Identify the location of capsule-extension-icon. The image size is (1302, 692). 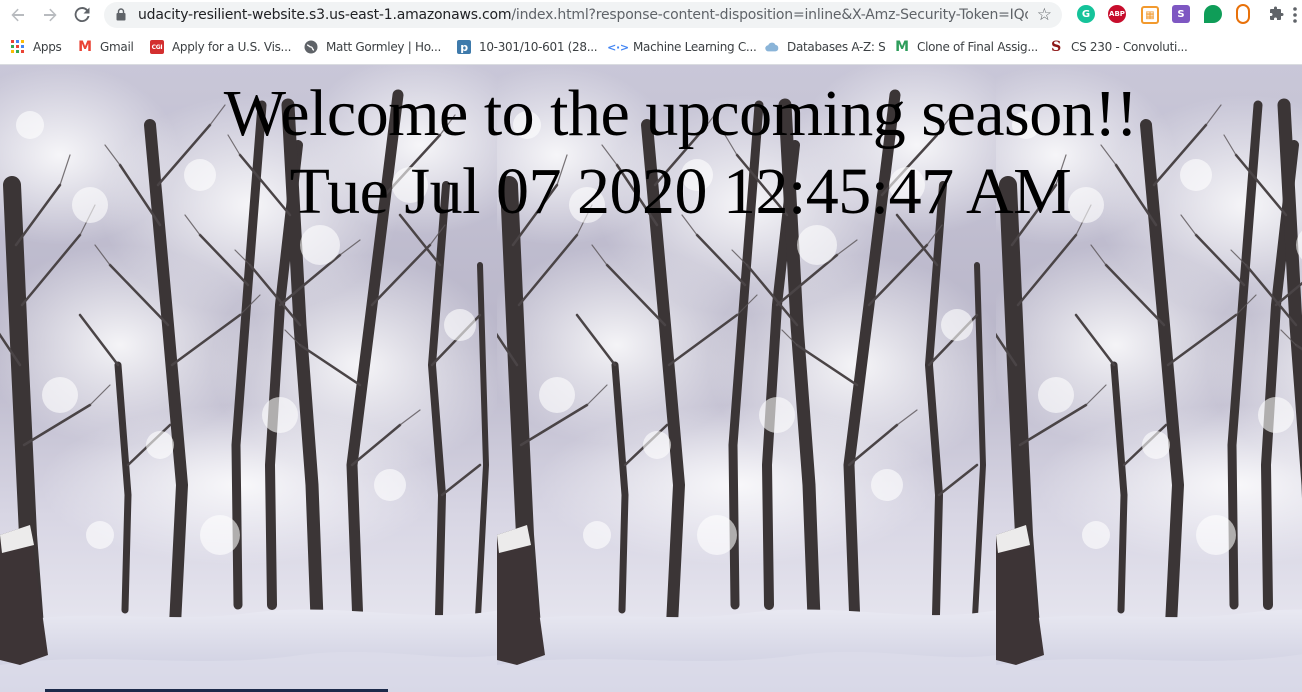
(1243, 14).